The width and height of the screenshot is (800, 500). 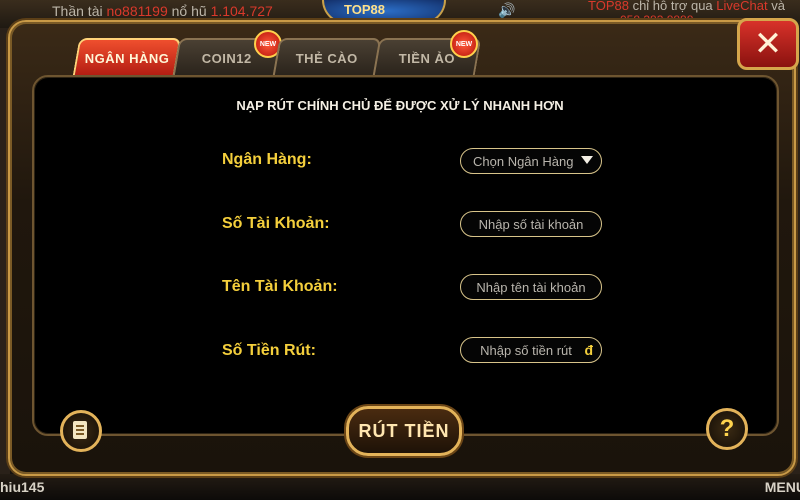 What do you see at coordinates (22, 487) in the screenshot?
I see `username: hiu145` at bounding box center [22, 487].